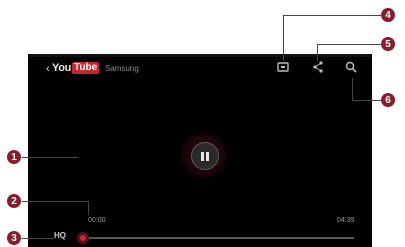  What do you see at coordinates (318, 67) in the screenshot?
I see `share-icon` at bounding box center [318, 67].